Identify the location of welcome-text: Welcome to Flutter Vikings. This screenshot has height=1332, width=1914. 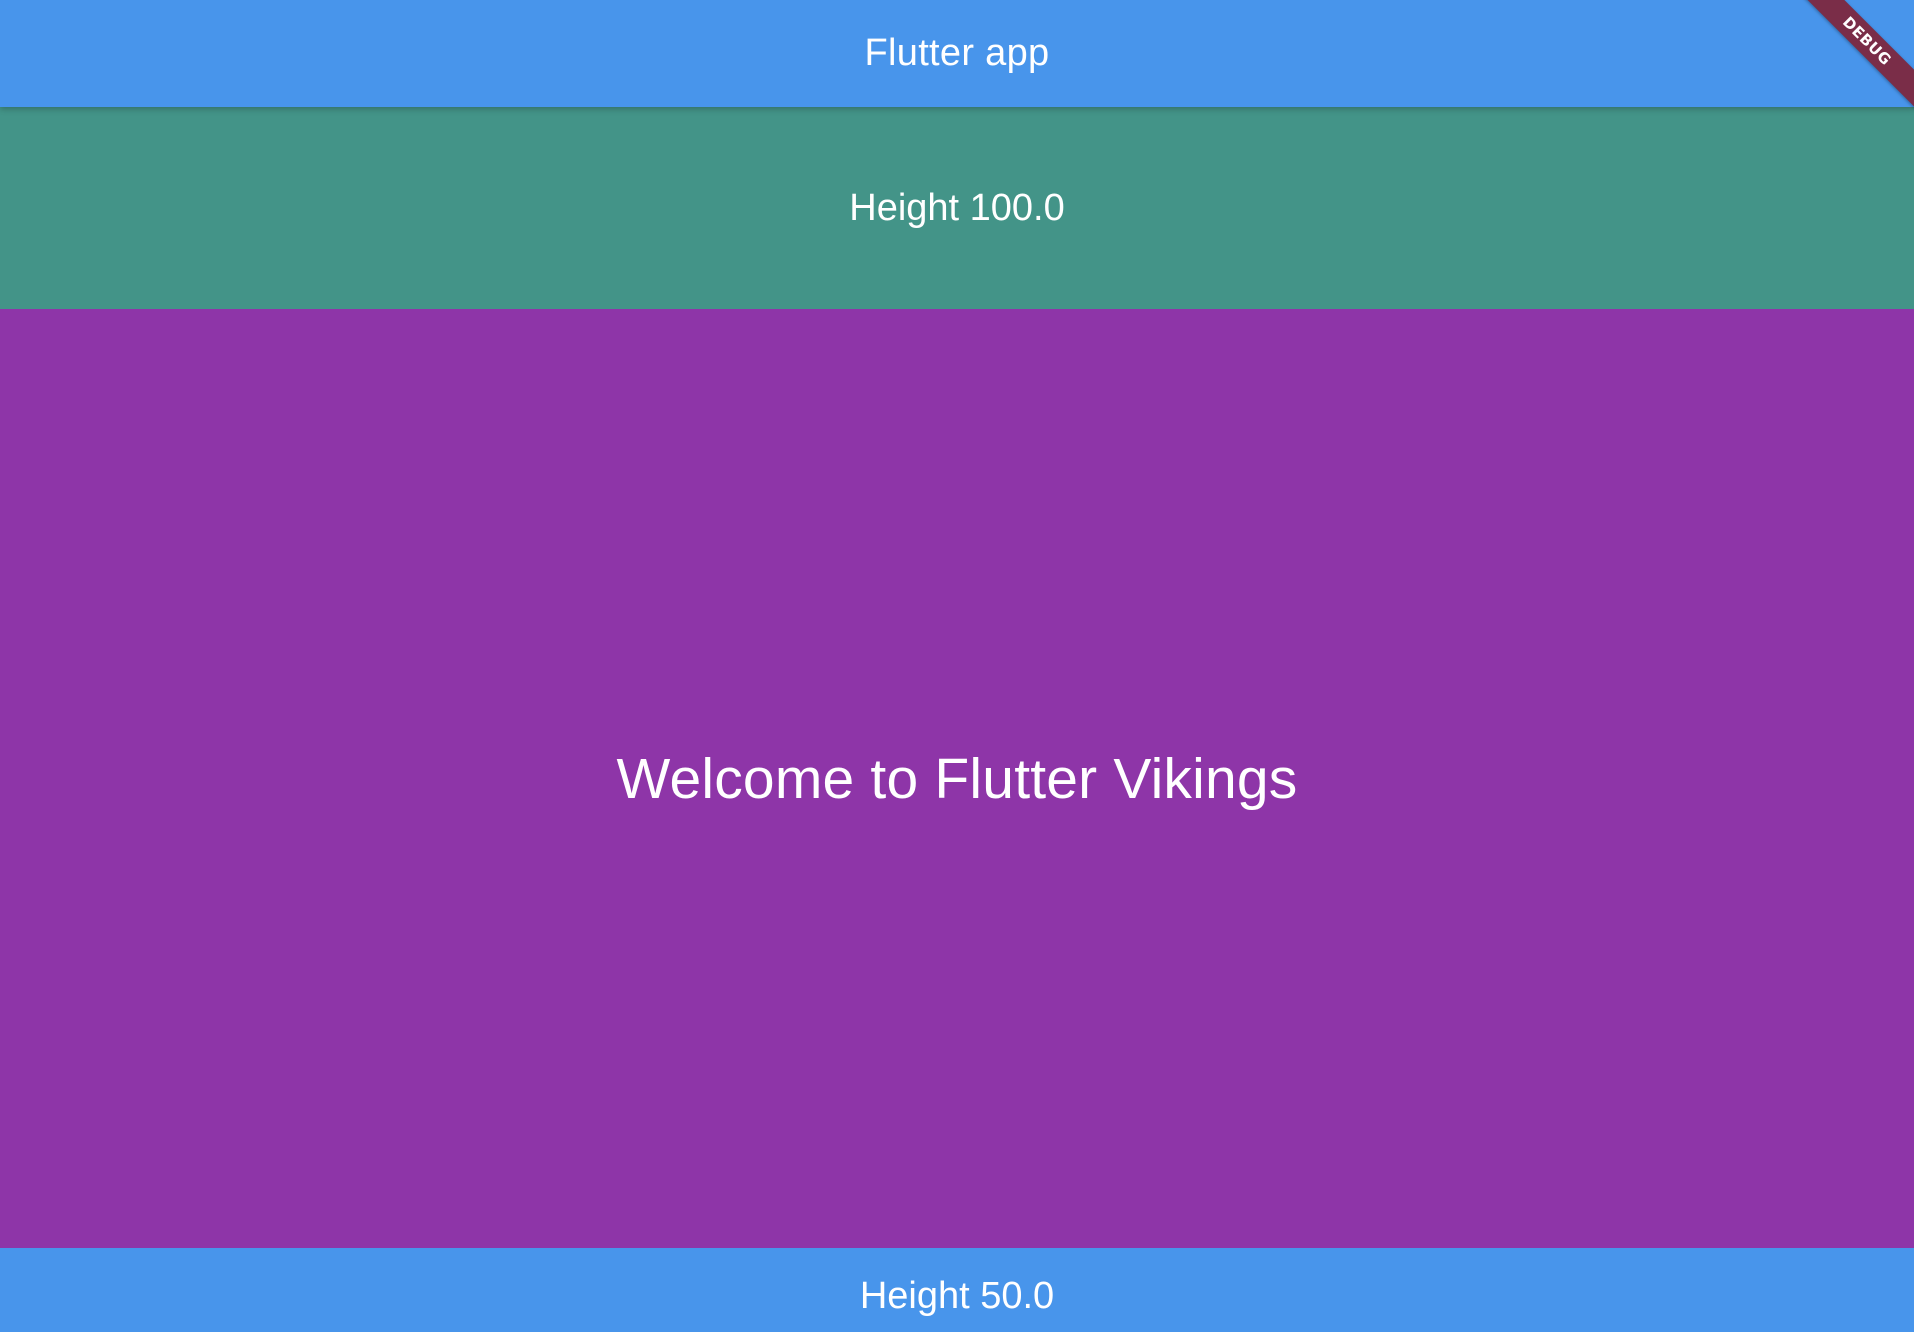
(957, 778).